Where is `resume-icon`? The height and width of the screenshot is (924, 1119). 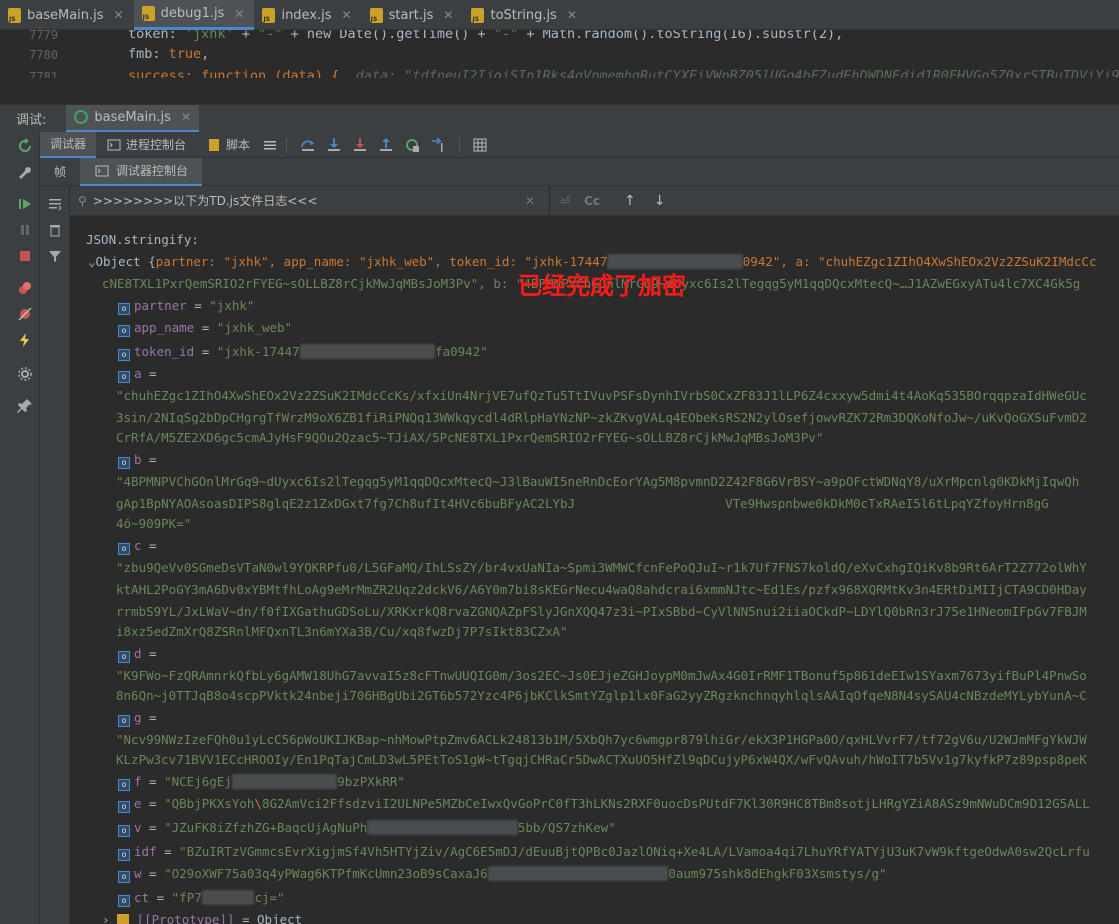
resume-icon is located at coordinates (25, 204).